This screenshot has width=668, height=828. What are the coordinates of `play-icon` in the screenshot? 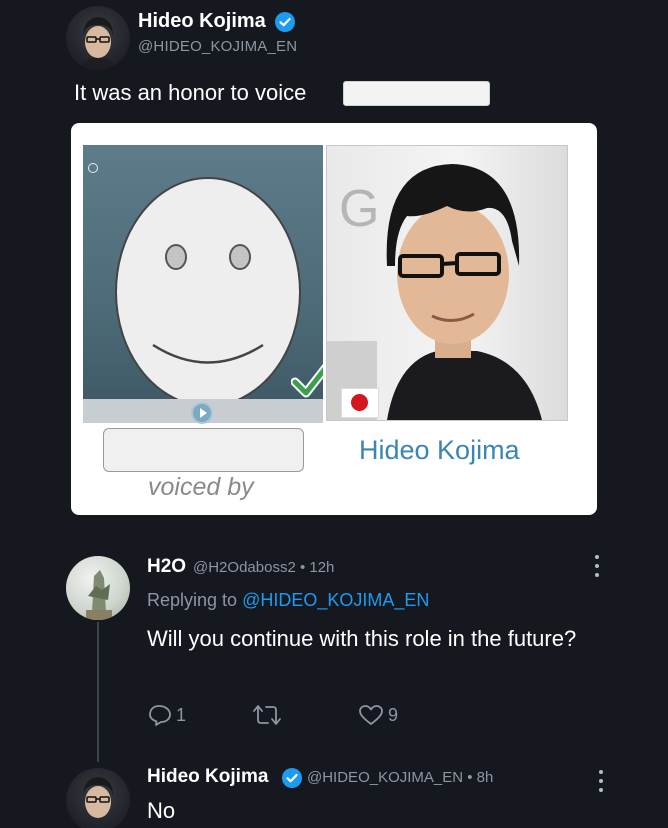 It's located at (202, 413).